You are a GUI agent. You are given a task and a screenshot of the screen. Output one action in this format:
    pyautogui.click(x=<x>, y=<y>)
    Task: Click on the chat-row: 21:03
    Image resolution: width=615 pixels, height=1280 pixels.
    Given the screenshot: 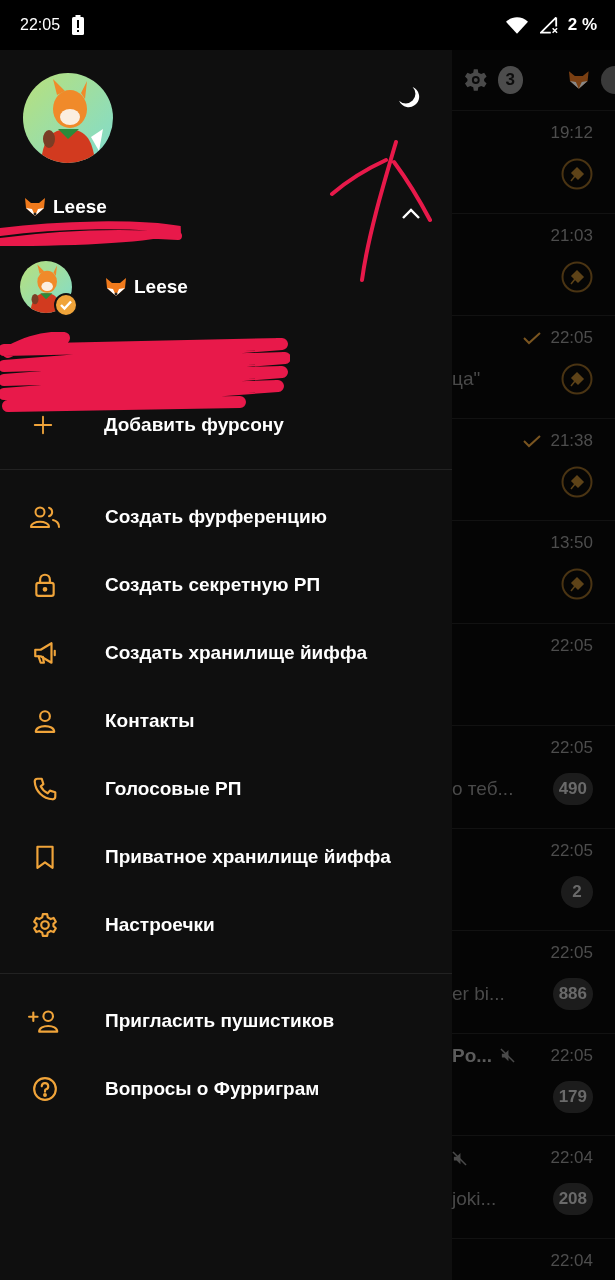 What is the action you would take?
    pyautogui.click(x=533, y=264)
    